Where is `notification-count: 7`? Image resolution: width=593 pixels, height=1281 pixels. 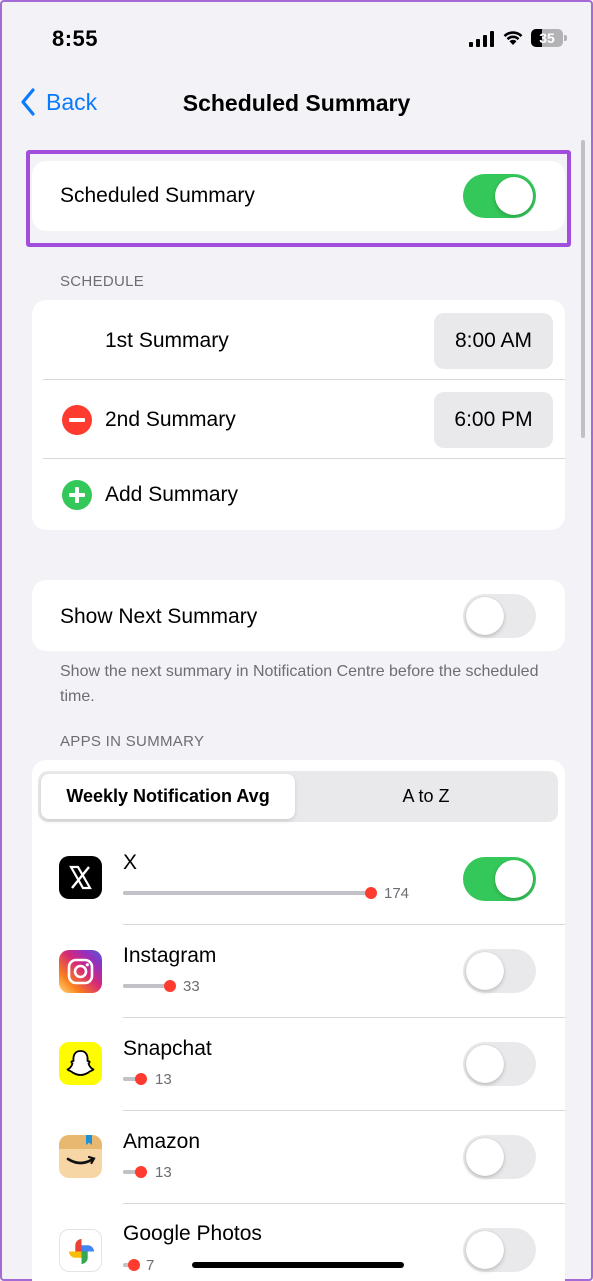
notification-count: 7 is located at coordinates (150, 1265).